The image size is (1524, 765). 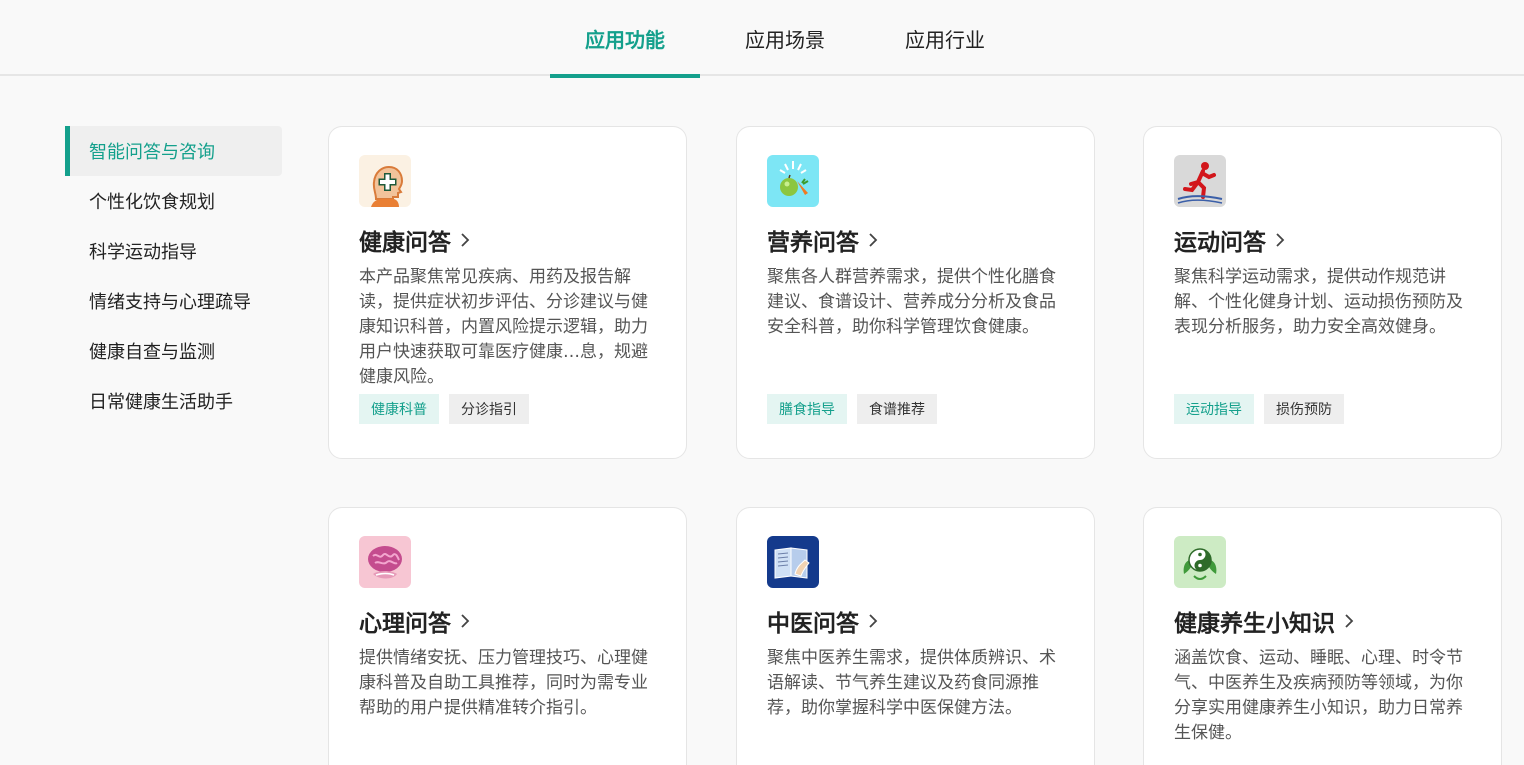 I want to click on card-title: 运动问答, so click(x=1230, y=240).